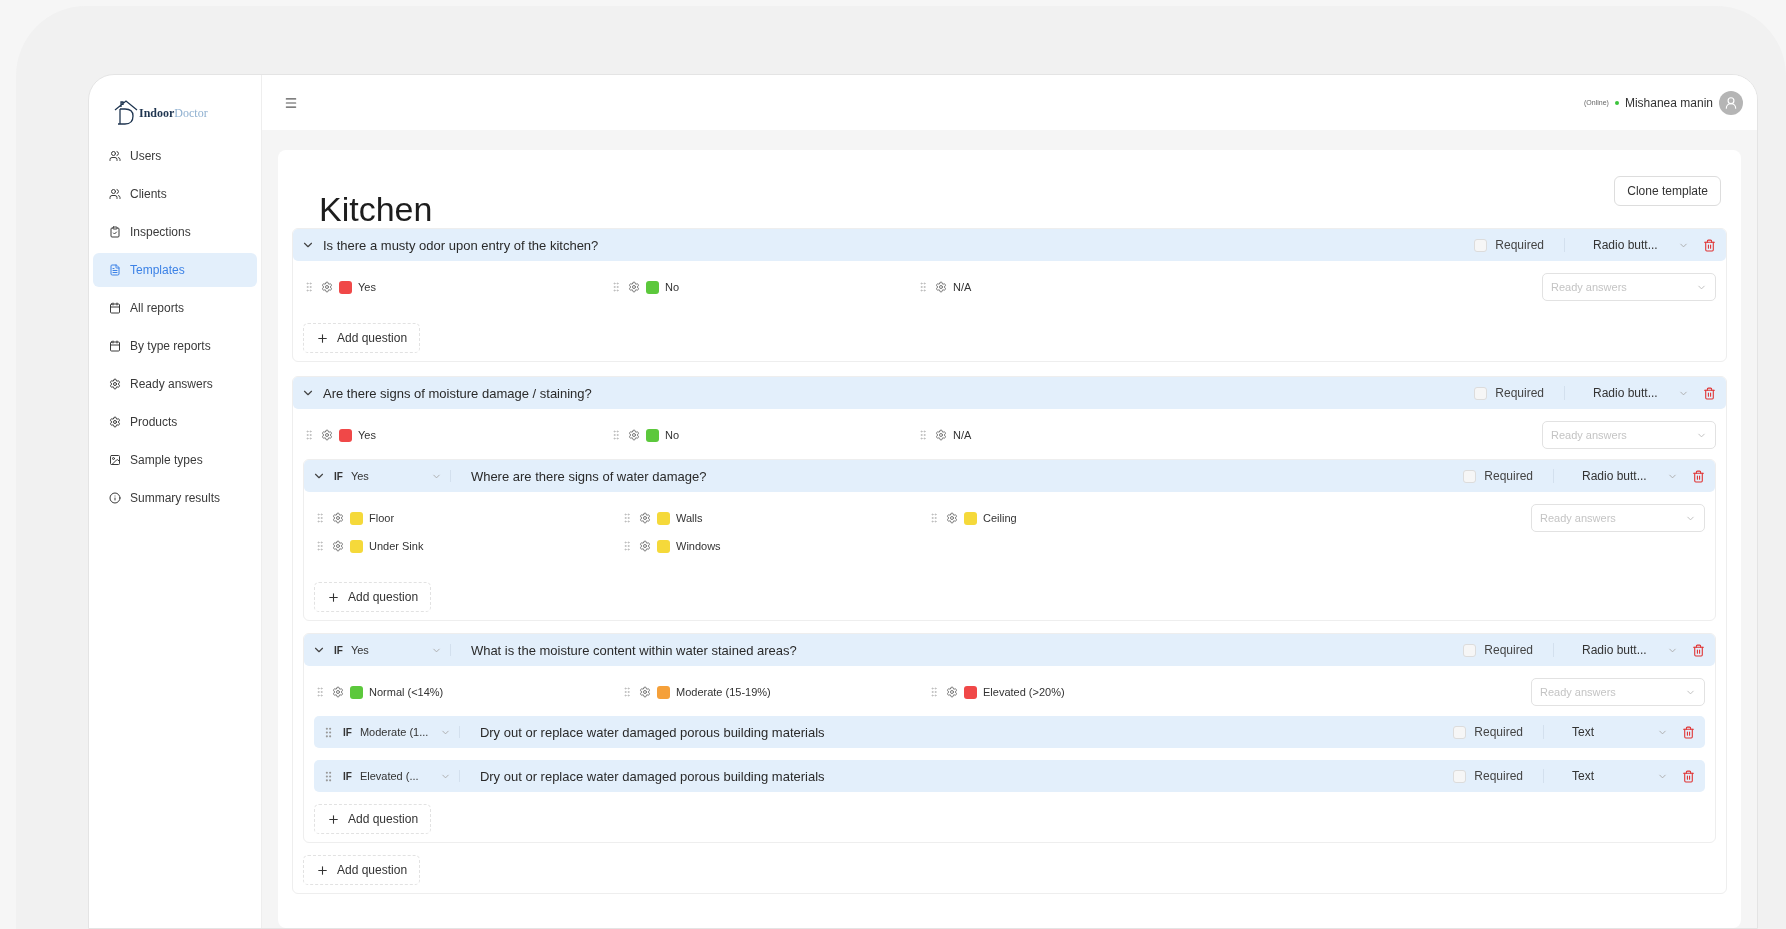  I want to click on menu-icon, so click(291, 102).